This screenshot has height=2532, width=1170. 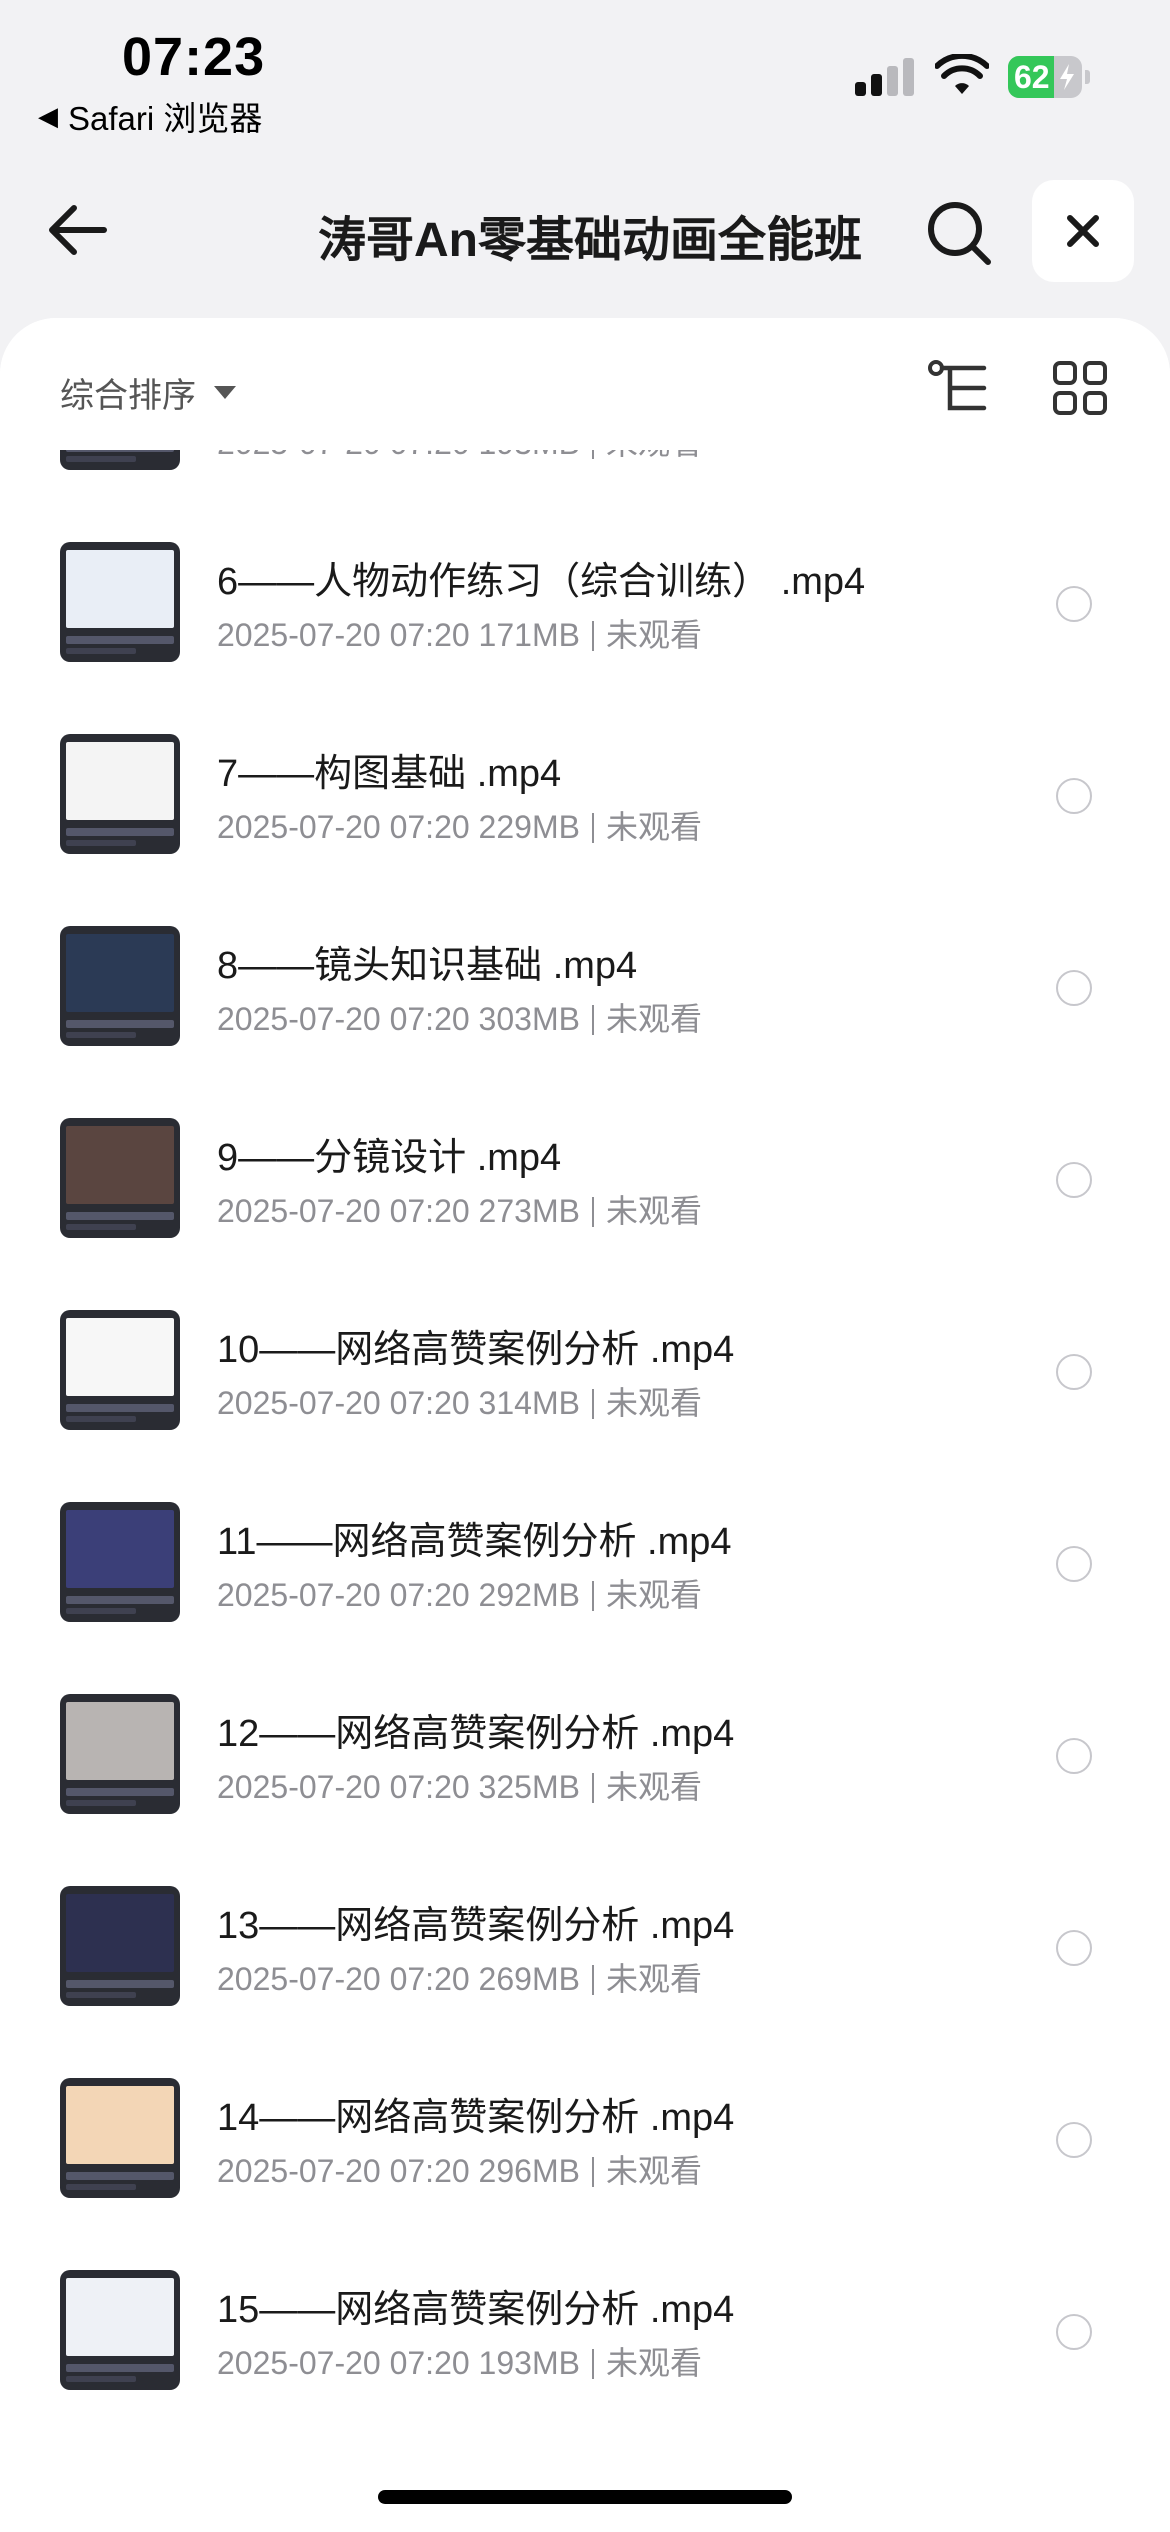 What do you see at coordinates (48, 115) in the screenshot?
I see `back-triangle-icon: ◀` at bounding box center [48, 115].